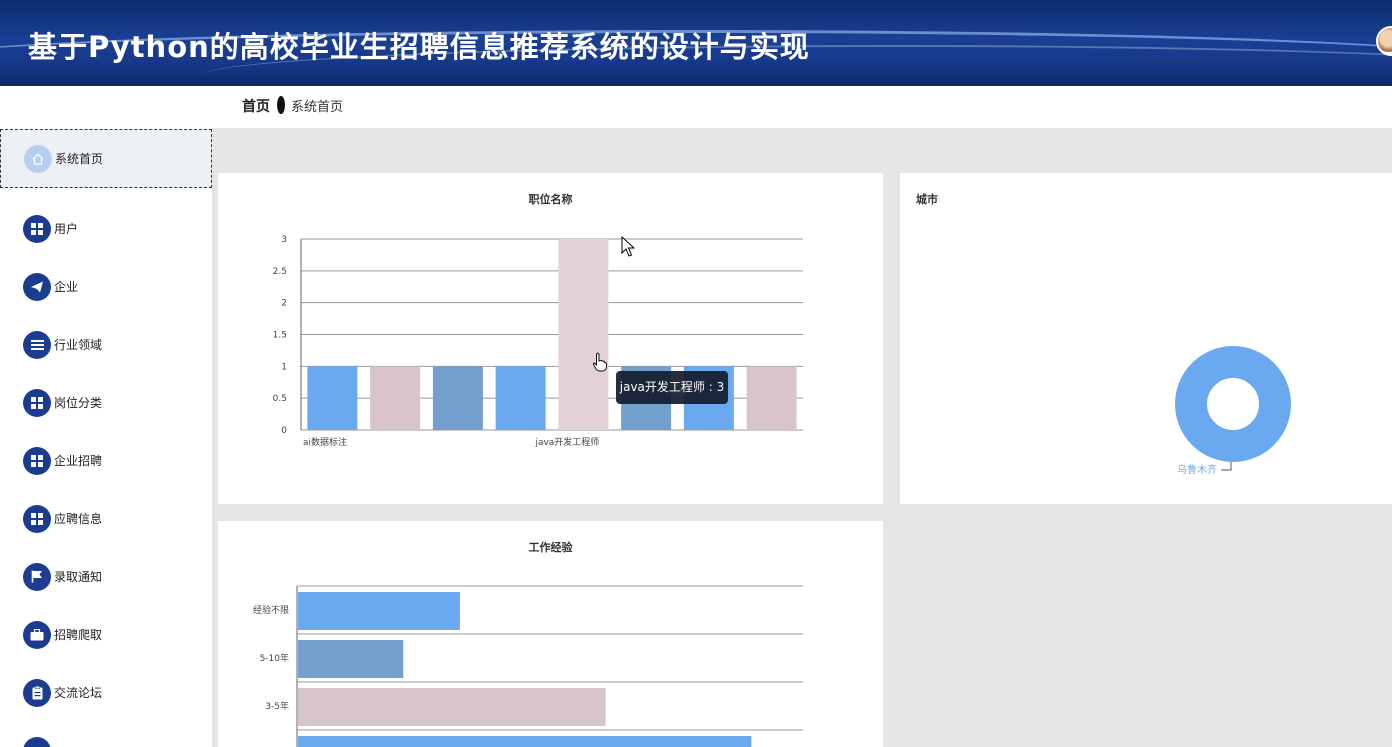  Describe the element at coordinates (106, 693) in the screenshot. I see `sidebar-item-forum: 交流论坛` at that location.